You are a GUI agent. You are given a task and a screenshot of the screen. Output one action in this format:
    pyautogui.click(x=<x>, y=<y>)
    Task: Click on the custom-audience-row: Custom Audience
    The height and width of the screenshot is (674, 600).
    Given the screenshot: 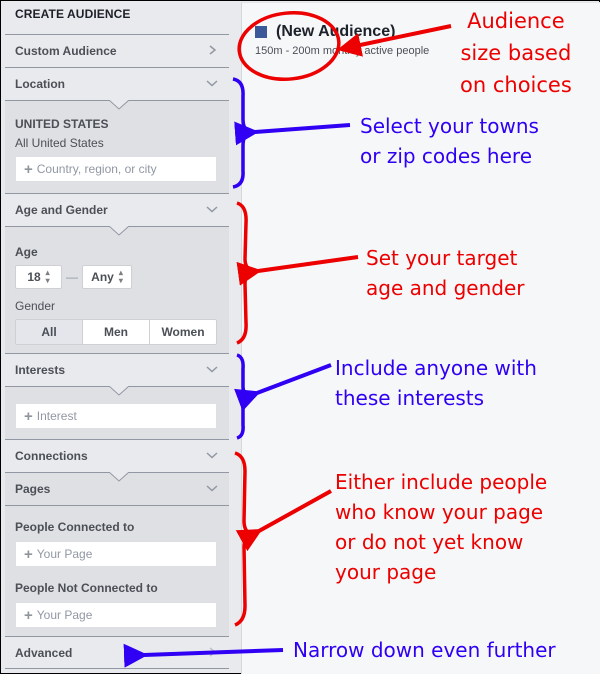 What is the action you would take?
    pyautogui.click(x=117, y=50)
    